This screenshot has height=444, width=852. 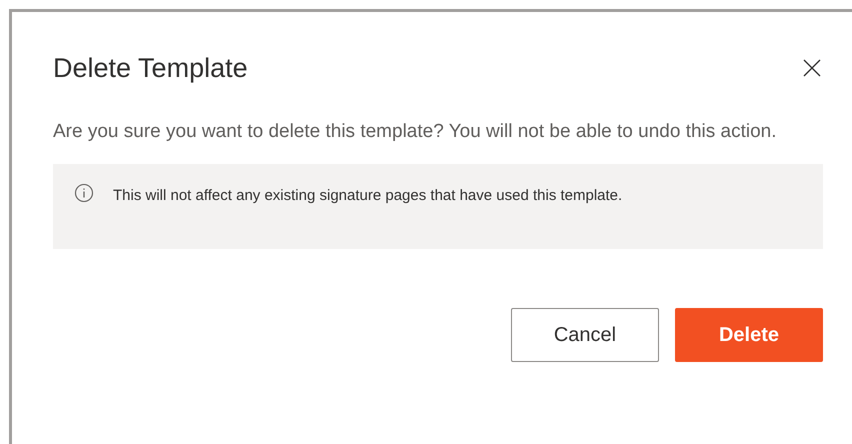 What do you see at coordinates (367, 196) in the screenshot?
I see `info-text: This will not affect any existing signature pages that have used this template.` at bounding box center [367, 196].